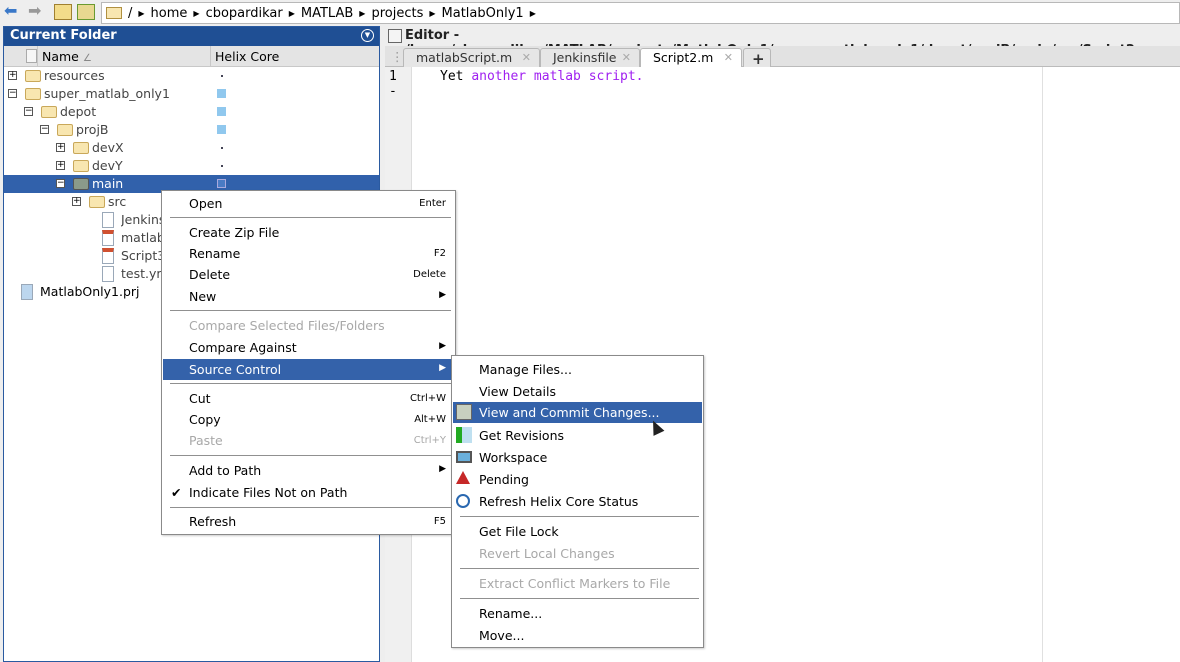 The width and height of the screenshot is (1180, 662). I want to click on menu-item-rename: Rename F2, so click(308, 253).